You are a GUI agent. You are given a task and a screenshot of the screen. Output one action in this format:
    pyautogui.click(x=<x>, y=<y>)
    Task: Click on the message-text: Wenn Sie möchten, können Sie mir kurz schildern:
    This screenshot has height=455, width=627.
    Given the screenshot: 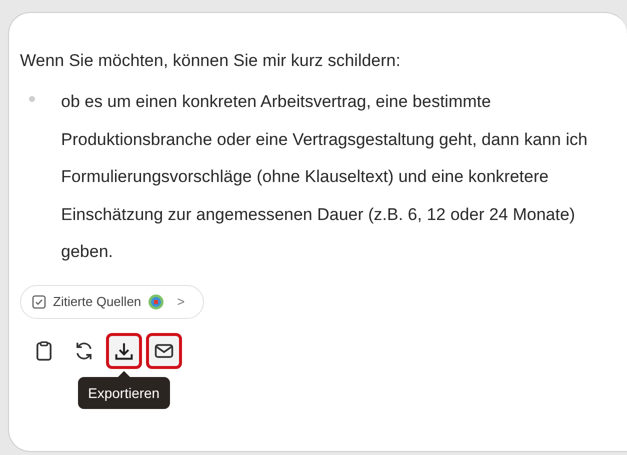 What is the action you would take?
    pyautogui.click(x=211, y=61)
    